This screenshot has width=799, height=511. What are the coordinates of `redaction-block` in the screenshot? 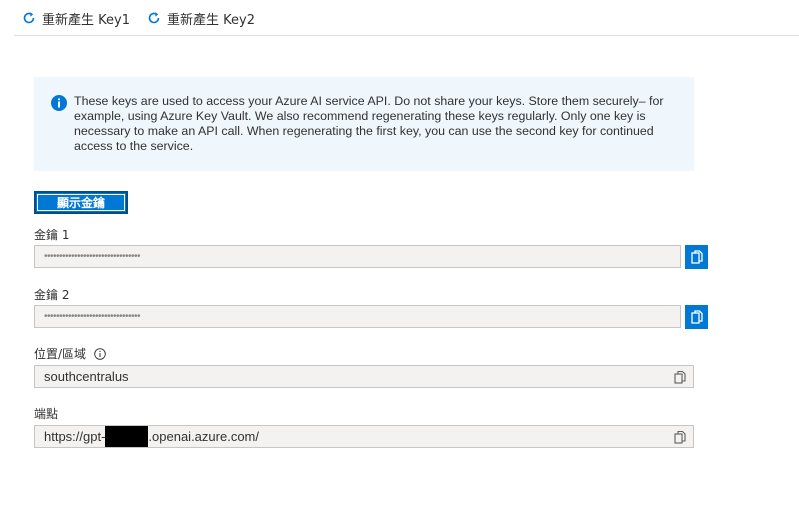 It's located at (127, 436).